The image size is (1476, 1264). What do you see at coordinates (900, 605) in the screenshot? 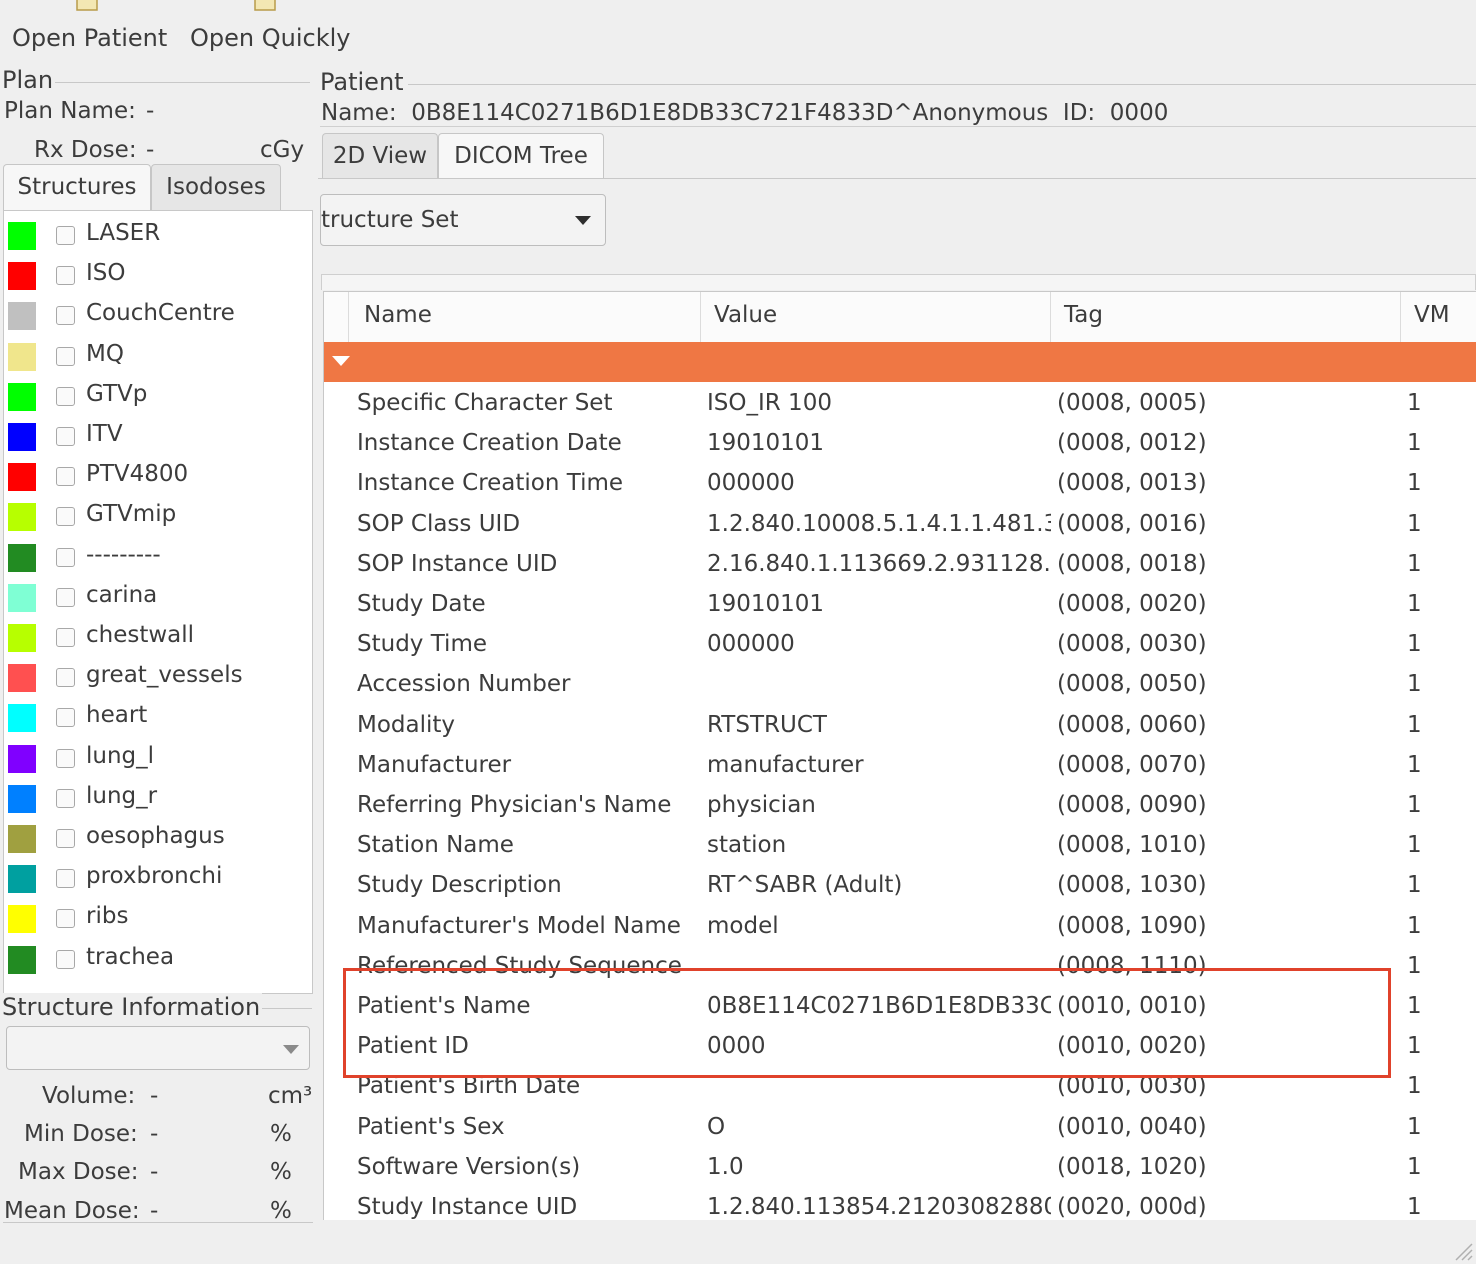
I see `table-row: Study Date 19010101 (0008, 0020) 1` at bounding box center [900, 605].